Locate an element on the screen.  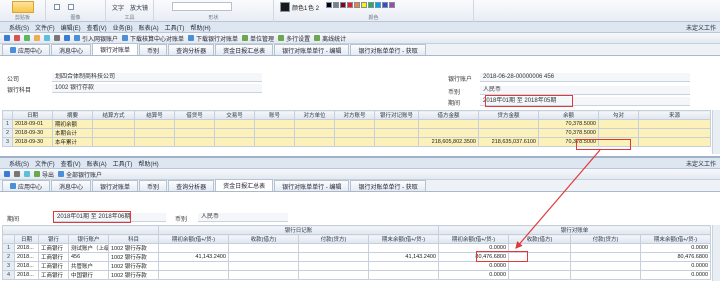
resize-button is located at coordinates (71, 7).